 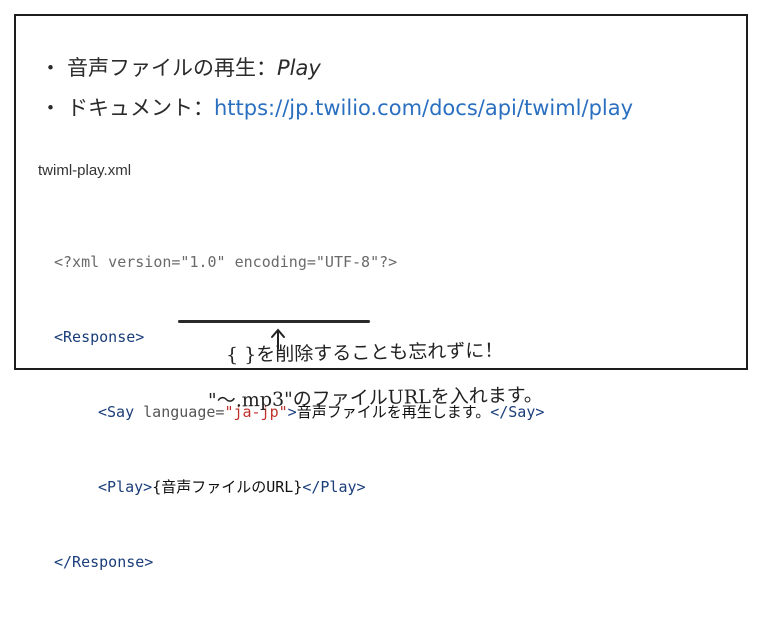 I want to click on play-term: Play, so click(x=299, y=68).